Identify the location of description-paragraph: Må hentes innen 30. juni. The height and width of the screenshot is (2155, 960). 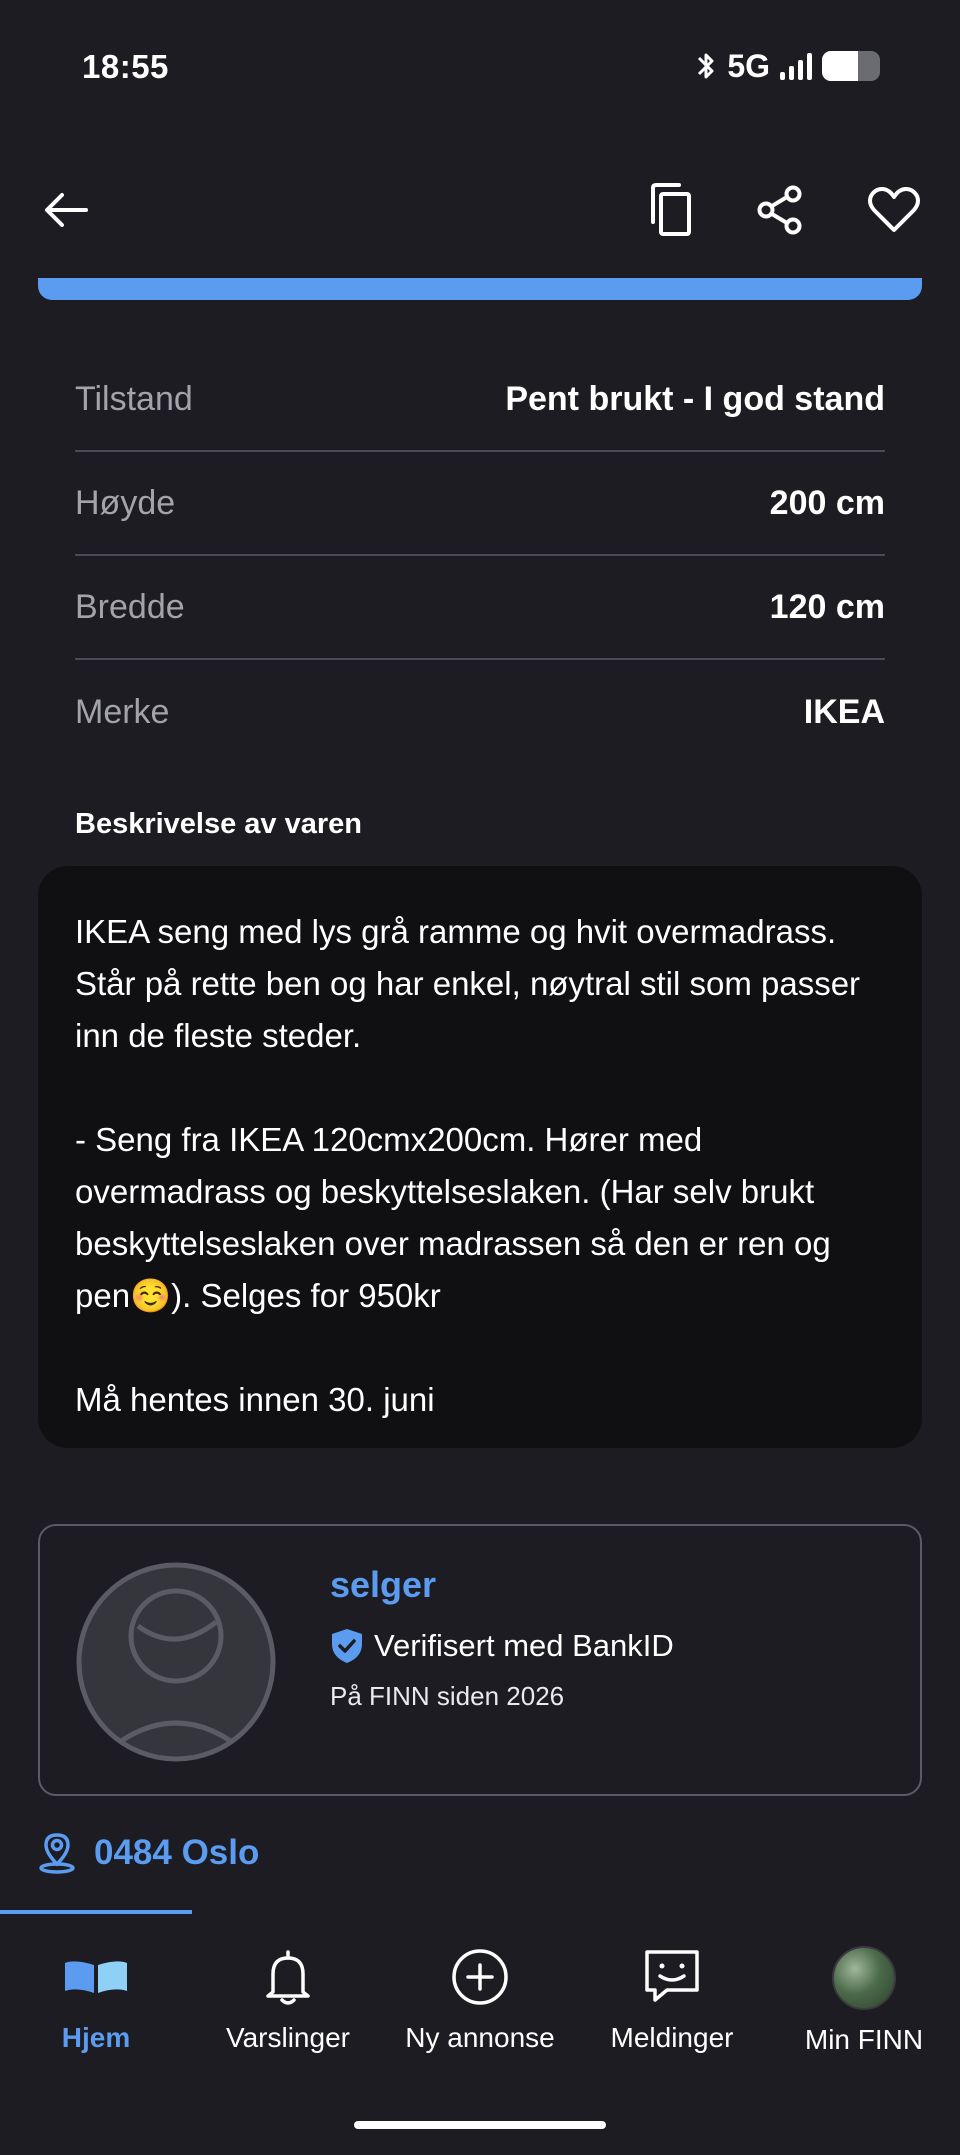
(255, 1399).